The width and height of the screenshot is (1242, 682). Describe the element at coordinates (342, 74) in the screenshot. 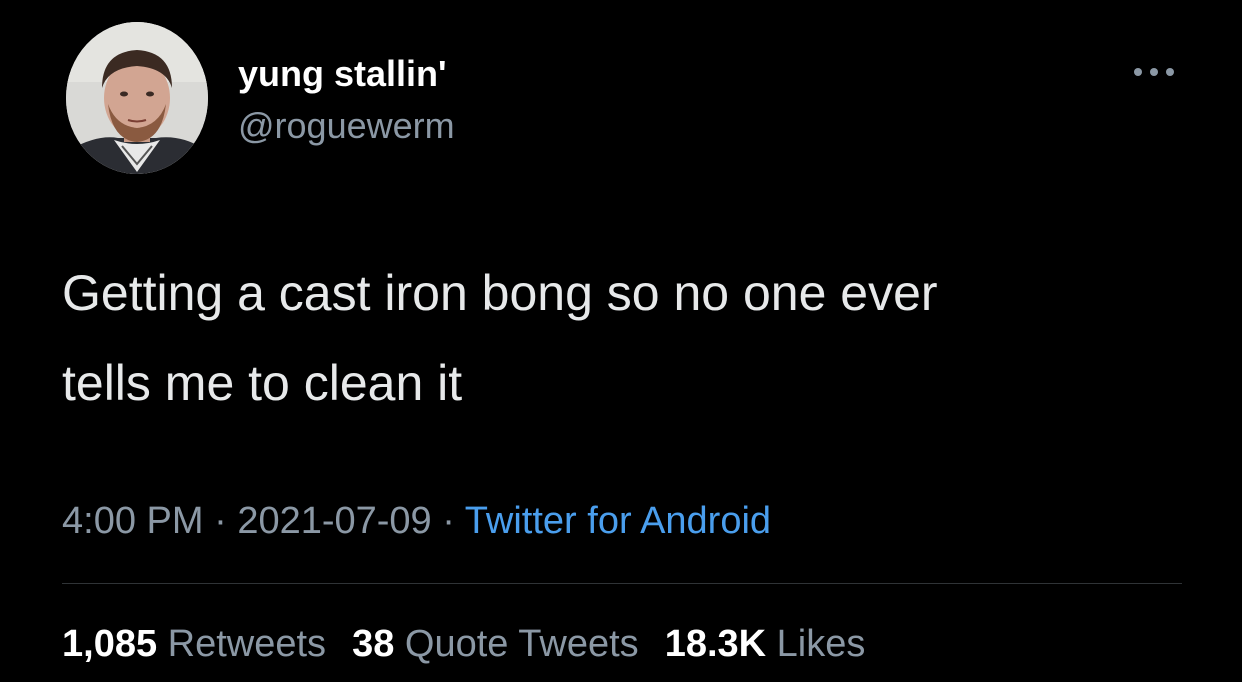

I see `display-name: yung stallin'` at that location.